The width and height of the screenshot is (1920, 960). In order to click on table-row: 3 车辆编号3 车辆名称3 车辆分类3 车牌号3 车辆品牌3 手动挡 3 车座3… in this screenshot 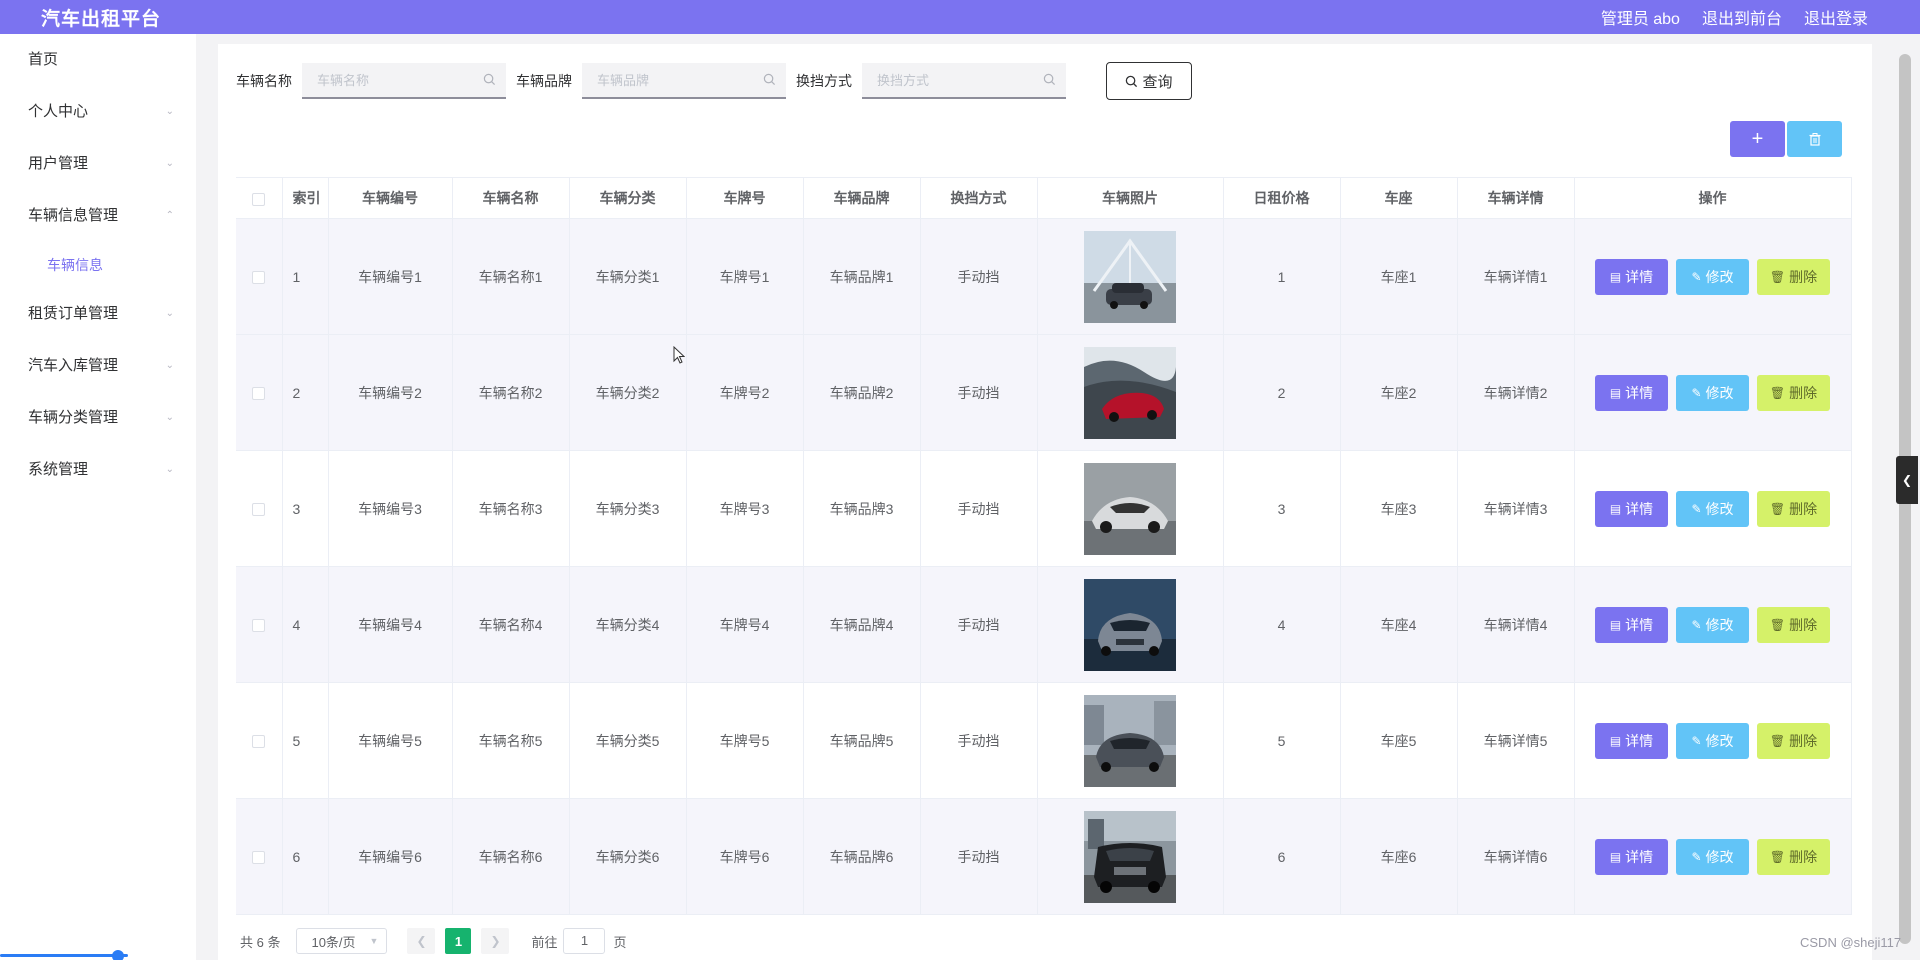, I will do `click(1044, 508)`.